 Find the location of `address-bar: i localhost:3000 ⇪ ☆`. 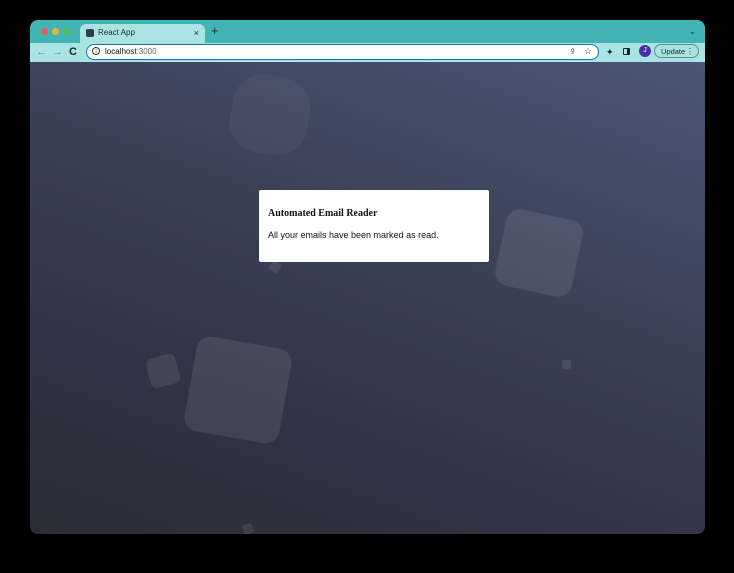

address-bar: i localhost:3000 ⇪ ☆ is located at coordinates (342, 52).